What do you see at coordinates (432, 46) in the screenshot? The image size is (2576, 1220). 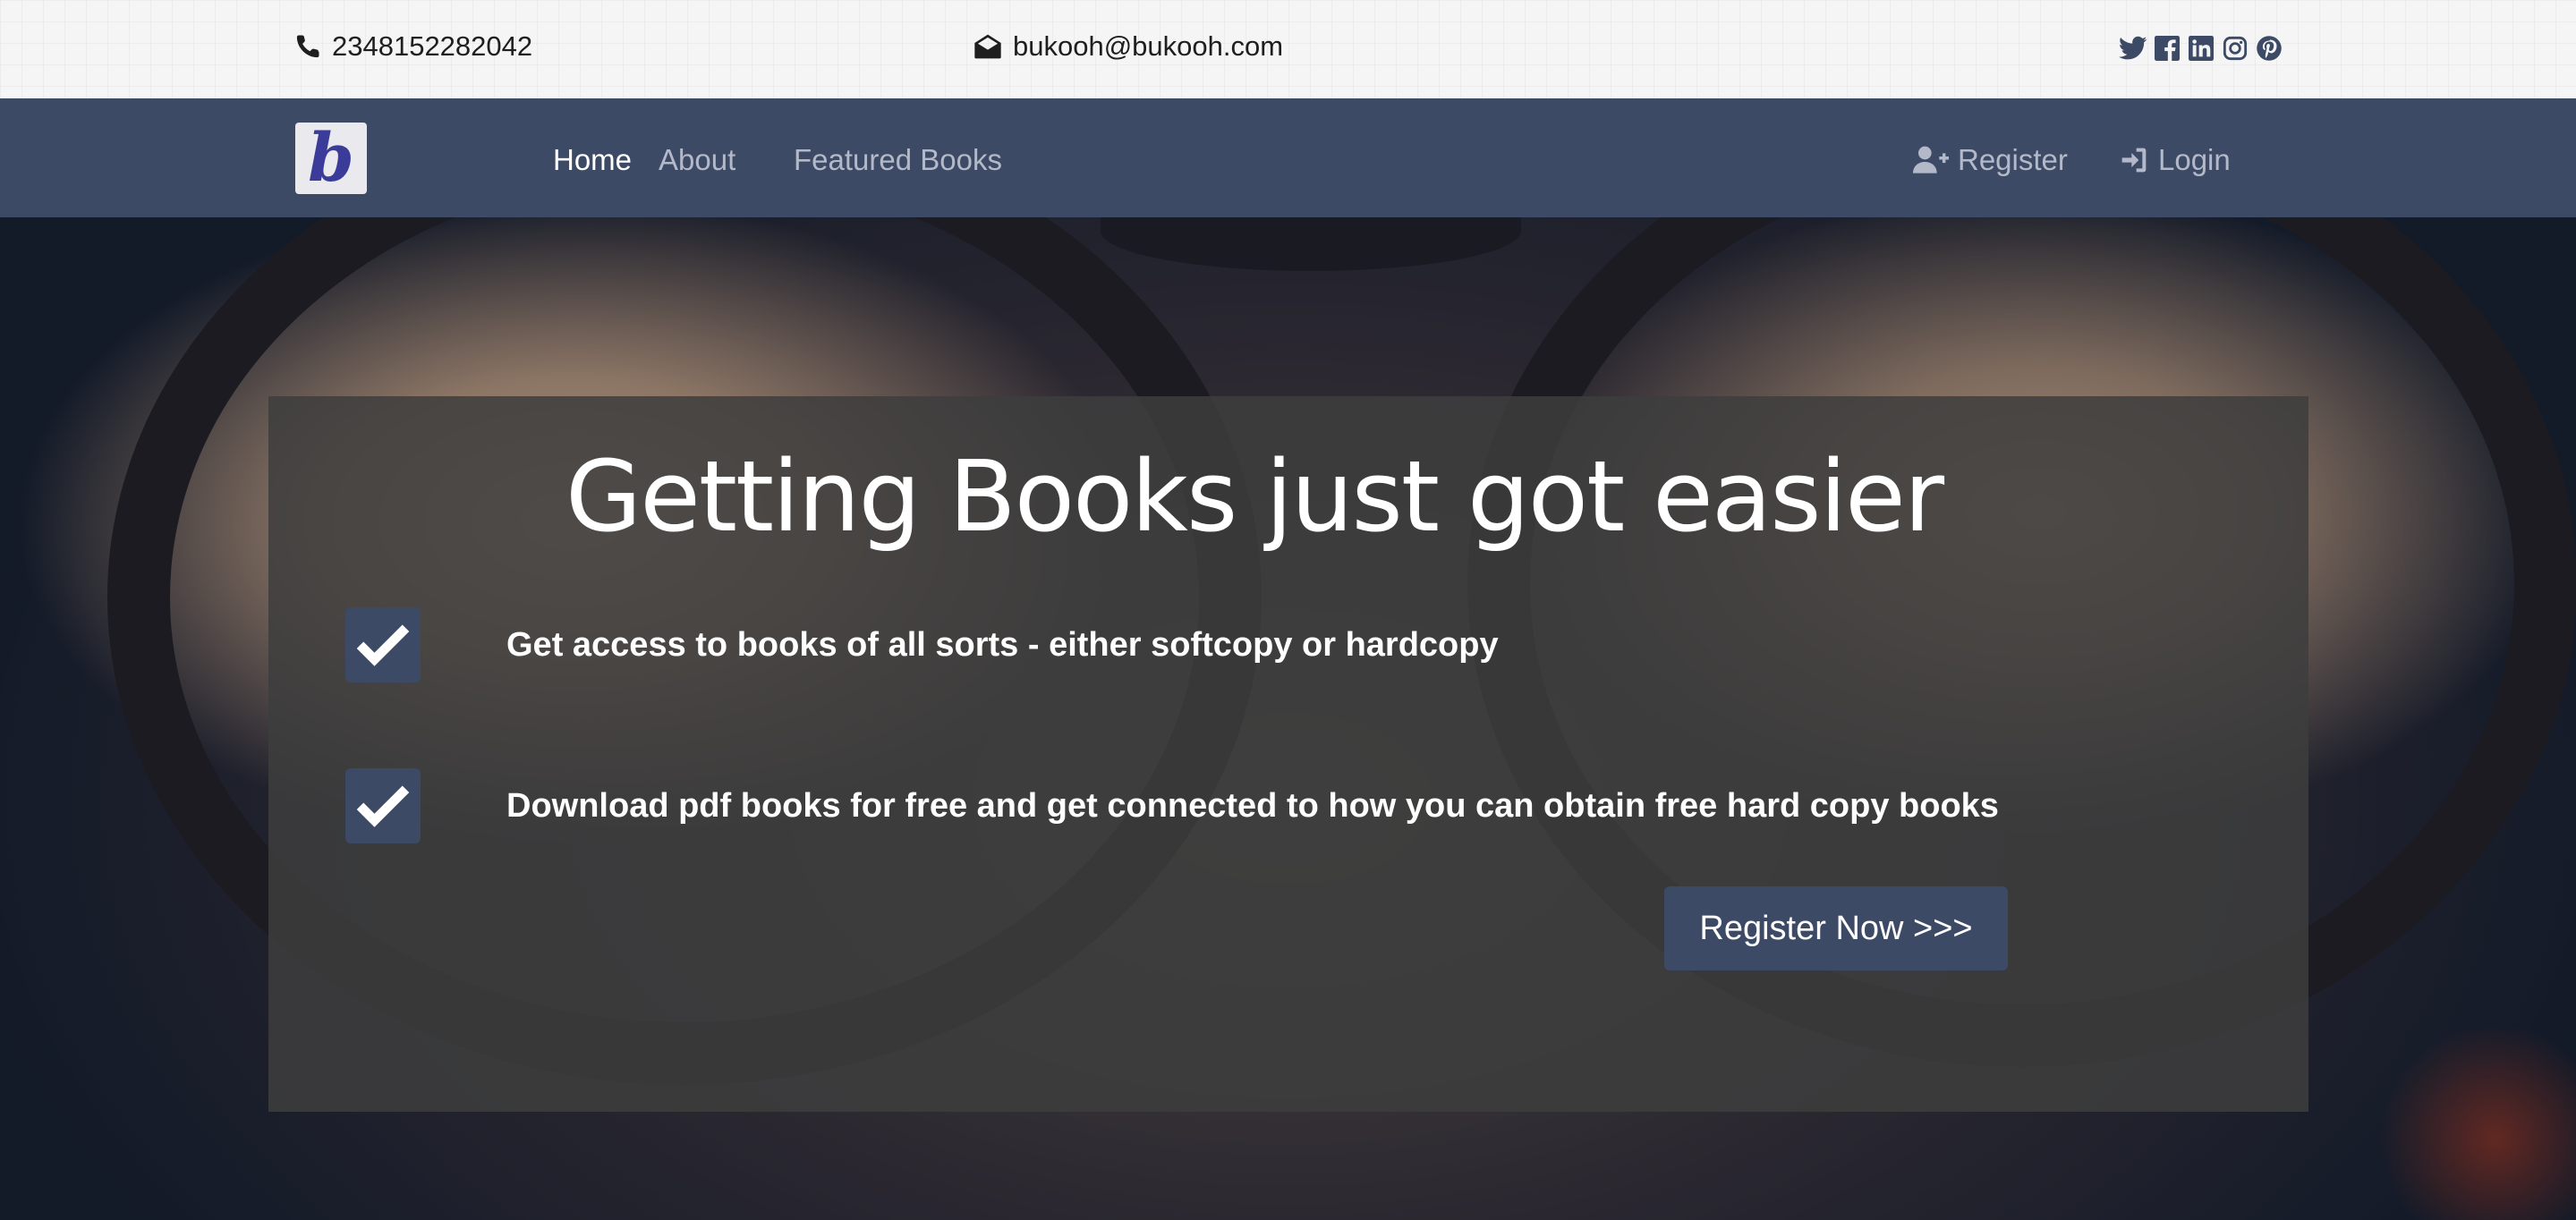 I see `phone-number: 2348152282042` at bounding box center [432, 46].